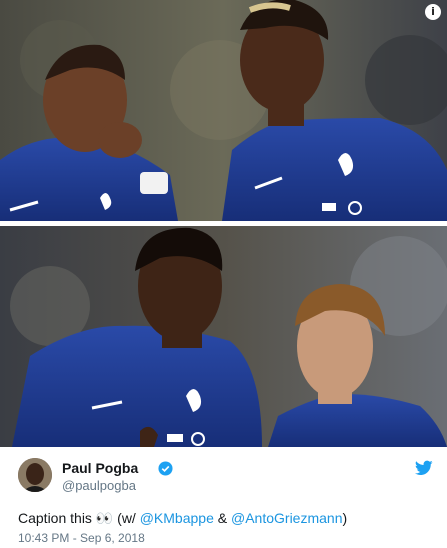 Image resolution: width=447 pixels, height=548 pixels. I want to click on tweet-text-with: (w/, so click(126, 518).